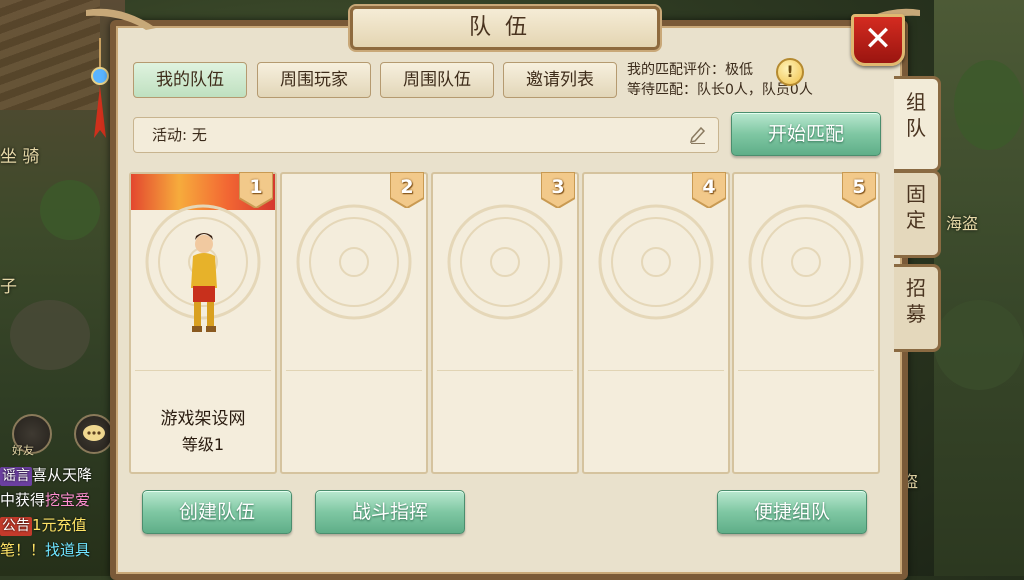  What do you see at coordinates (916, 102) in the screenshot?
I see `side-tab-char: 组` at bounding box center [916, 102].